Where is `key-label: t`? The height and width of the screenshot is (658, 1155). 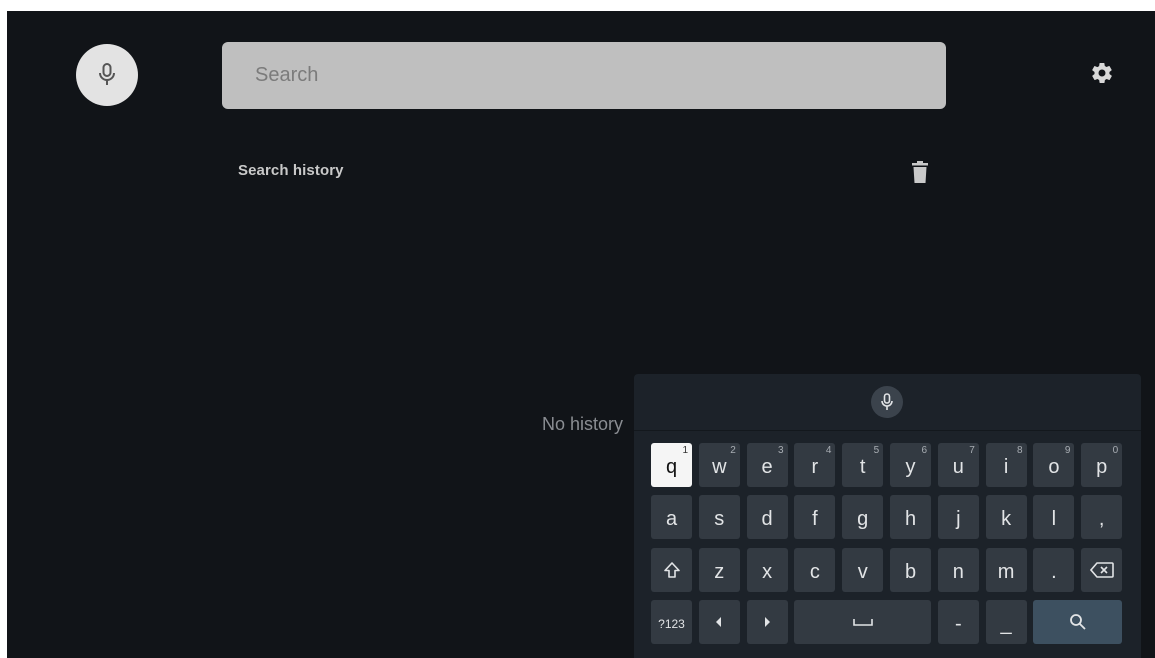 key-label: t is located at coordinates (862, 466).